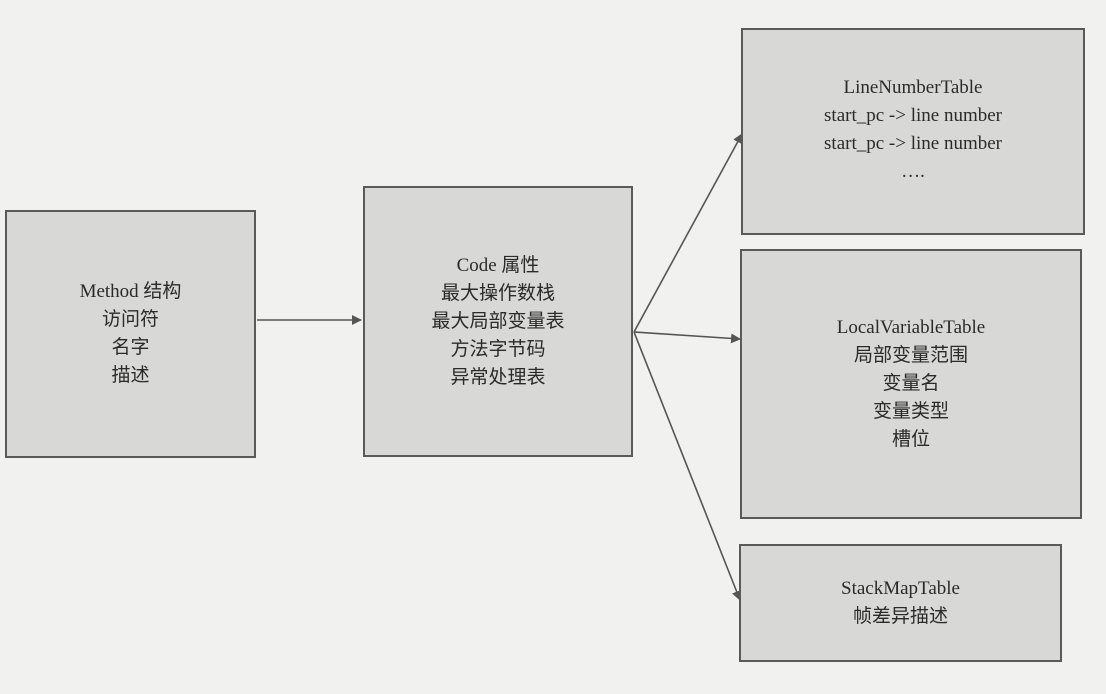 The width and height of the screenshot is (1106, 694). I want to click on code-bytecode: 方法字节码, so click(498, 349).